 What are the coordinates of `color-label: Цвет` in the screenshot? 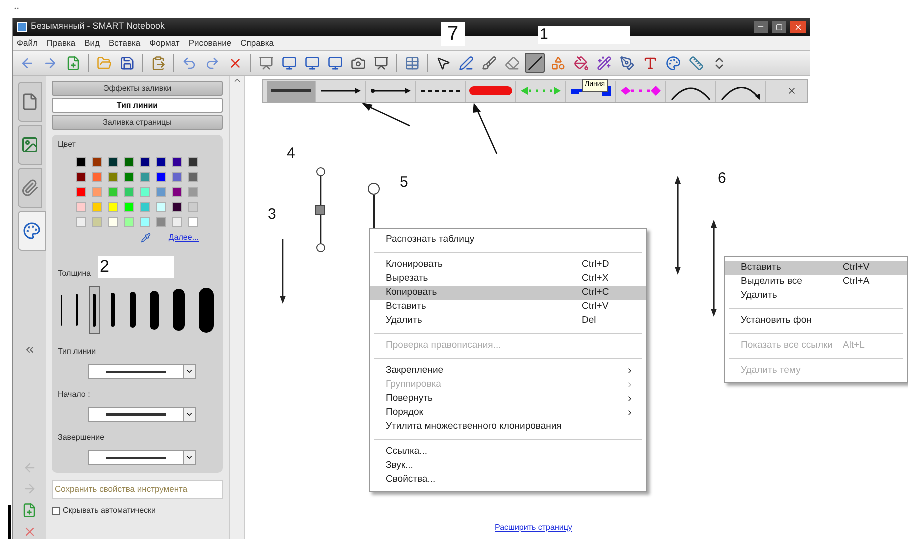 It's located at (67, 145).